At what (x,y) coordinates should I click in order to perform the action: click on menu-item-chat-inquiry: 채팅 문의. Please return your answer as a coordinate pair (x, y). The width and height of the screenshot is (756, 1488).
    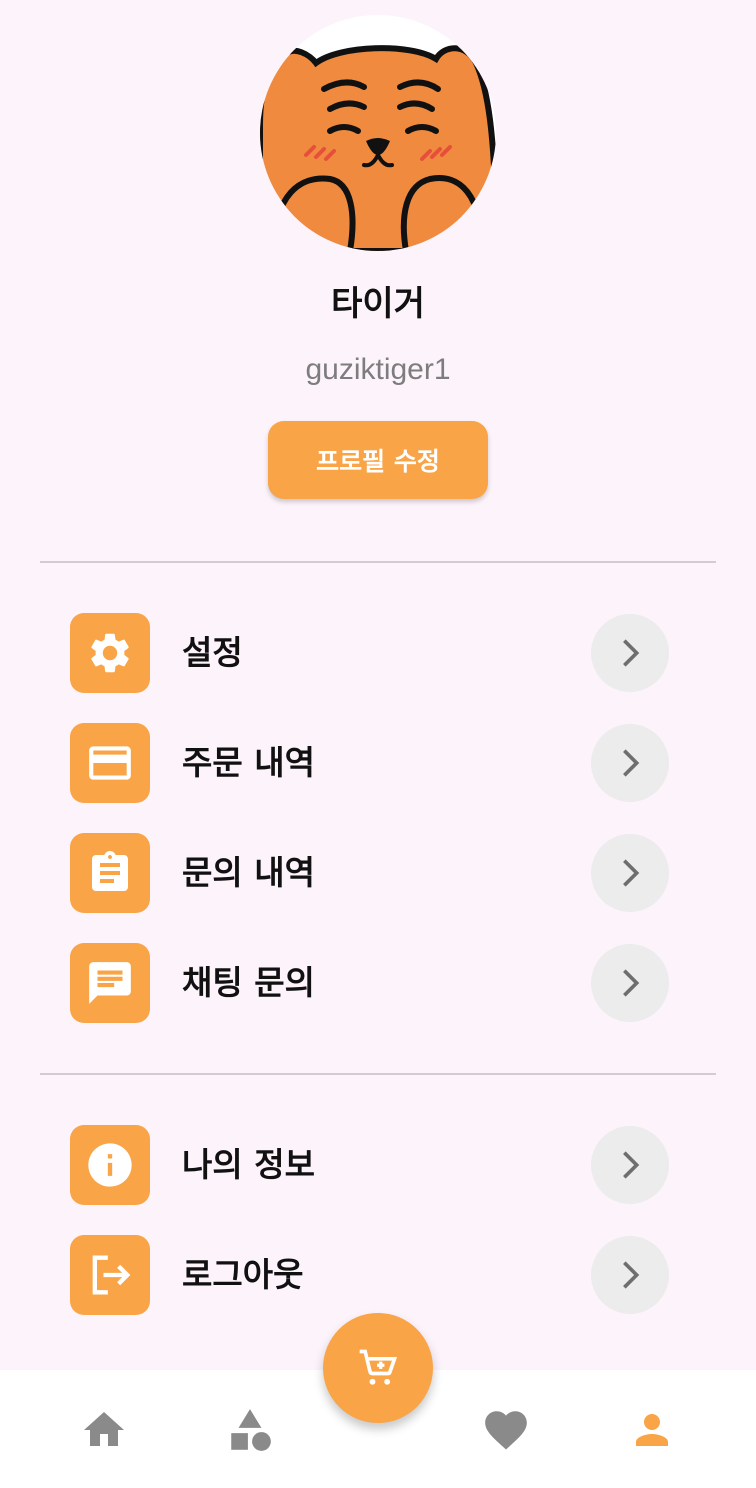
    Looking at the image, I should click on (370, 983).